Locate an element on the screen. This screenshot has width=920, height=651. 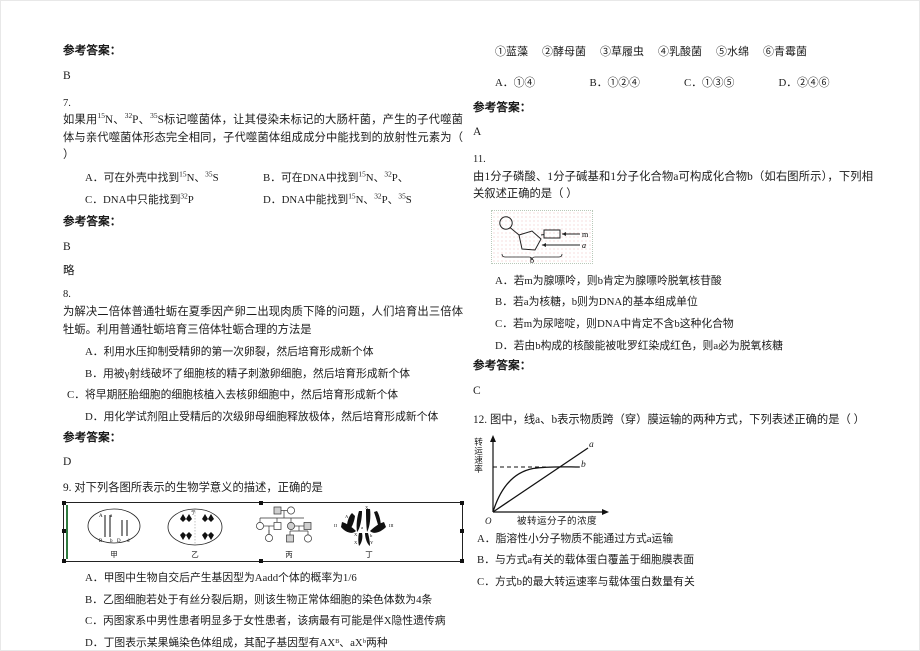
option-c-10: C．①③⑤ is located at coordinates (731, 83).